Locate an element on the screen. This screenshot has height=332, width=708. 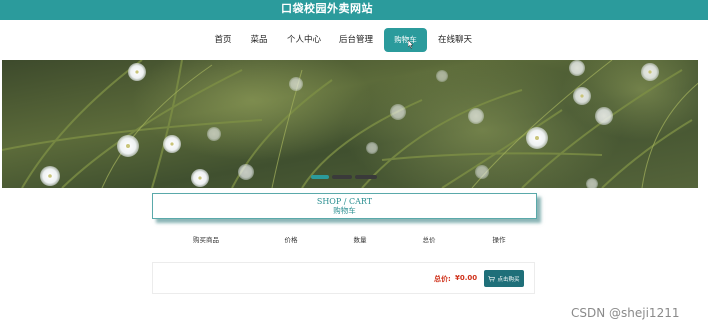
total-value: ¥0.00 is located at coordinates (466, 278).